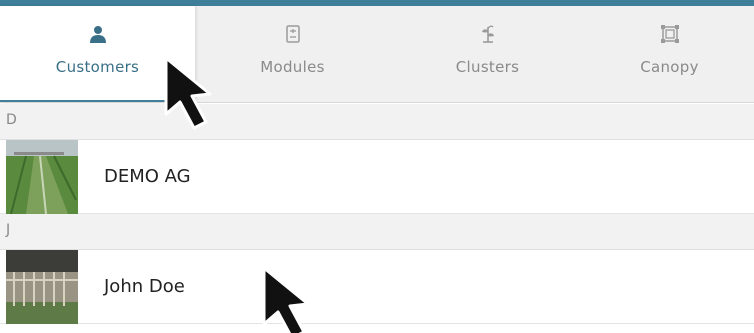 The image size is (754, 333). What do you see at coordinates (8, 230) in the screenshot?
I see `section-letter: J` at bounding box center [8, 230].